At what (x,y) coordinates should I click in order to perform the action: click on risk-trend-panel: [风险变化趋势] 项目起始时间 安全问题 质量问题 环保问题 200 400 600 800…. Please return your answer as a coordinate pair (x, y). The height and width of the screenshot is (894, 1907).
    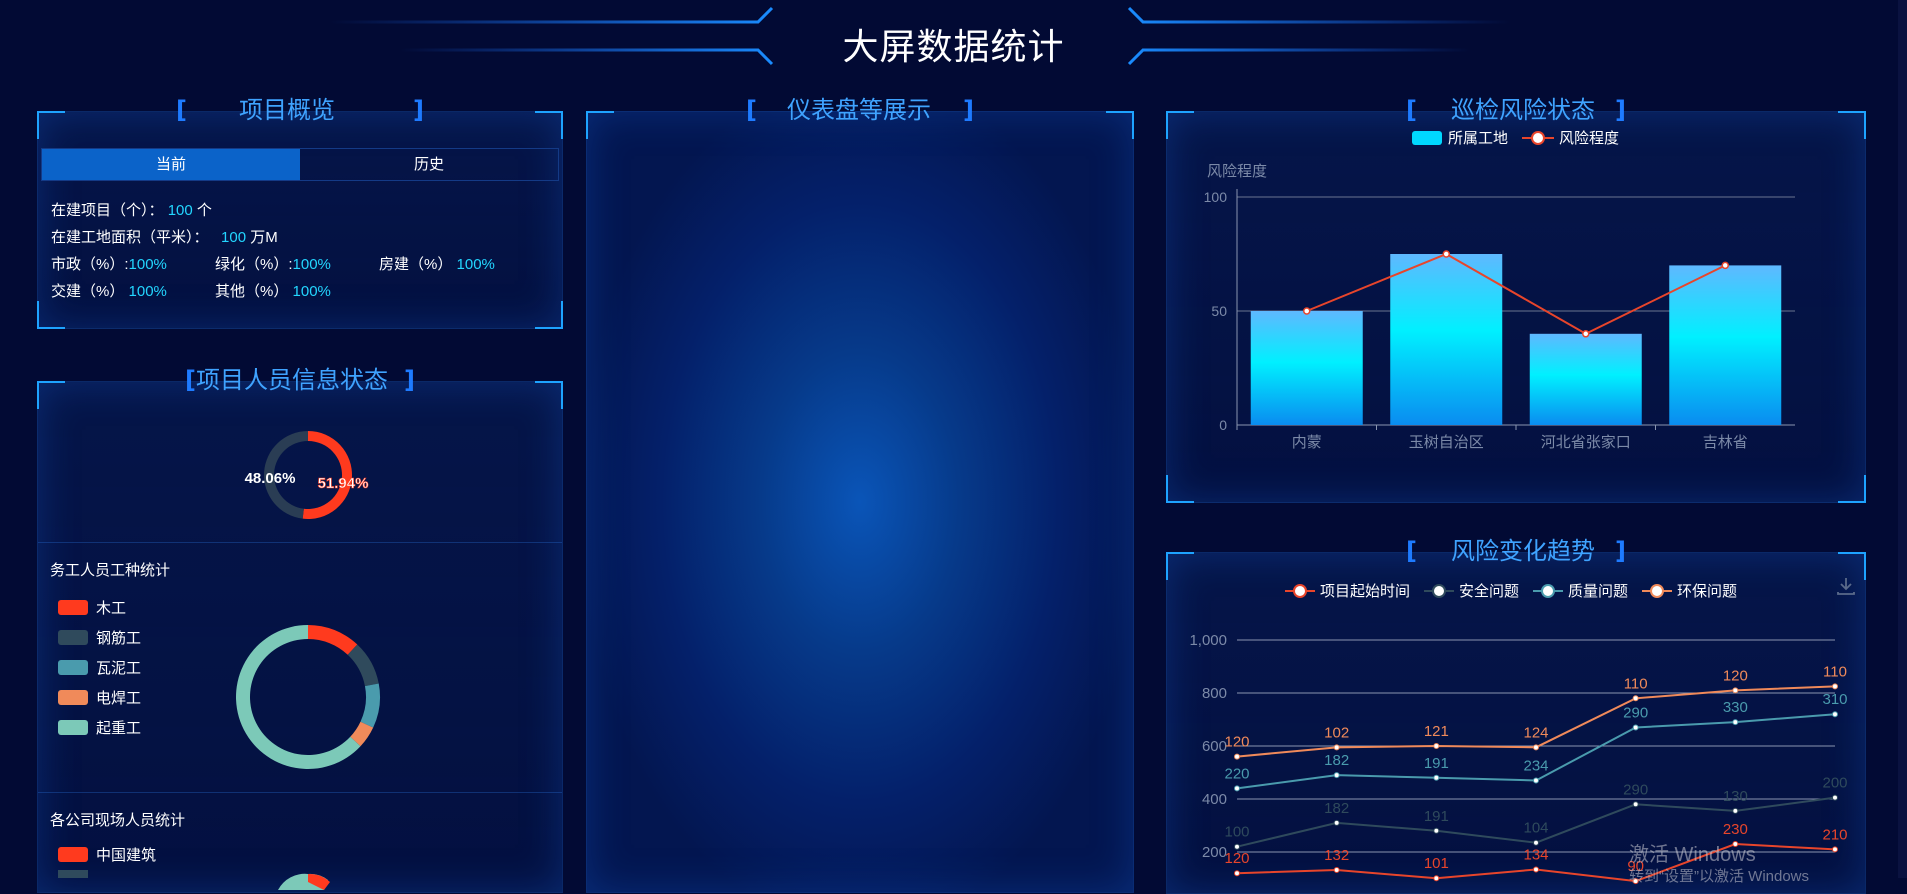
    Looking at the image, I should click on (1516, 715).